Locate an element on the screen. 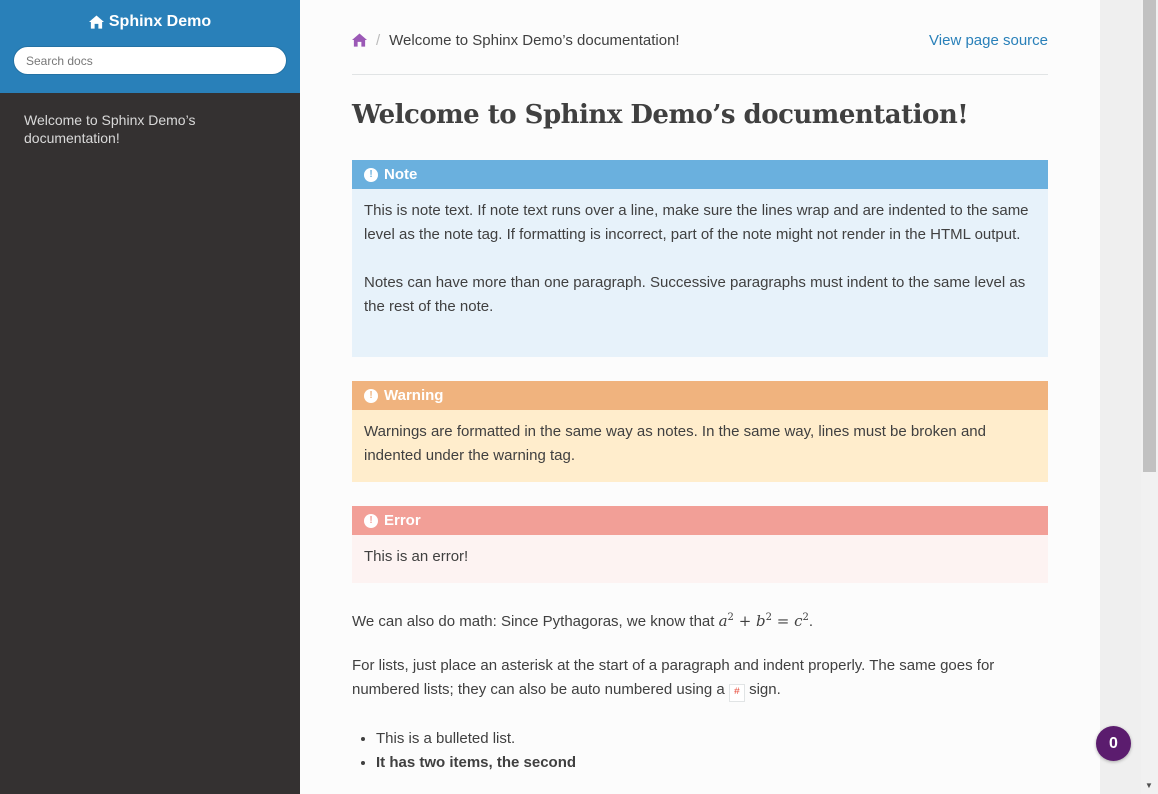  inline-code: # is located at coordinates (736, 693).